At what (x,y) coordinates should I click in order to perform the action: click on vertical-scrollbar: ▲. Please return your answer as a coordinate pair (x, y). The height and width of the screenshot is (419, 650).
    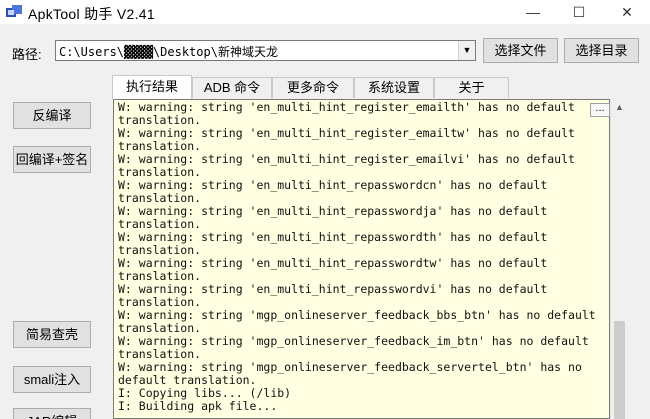
    Looking at the image, I should click on (618, 259).